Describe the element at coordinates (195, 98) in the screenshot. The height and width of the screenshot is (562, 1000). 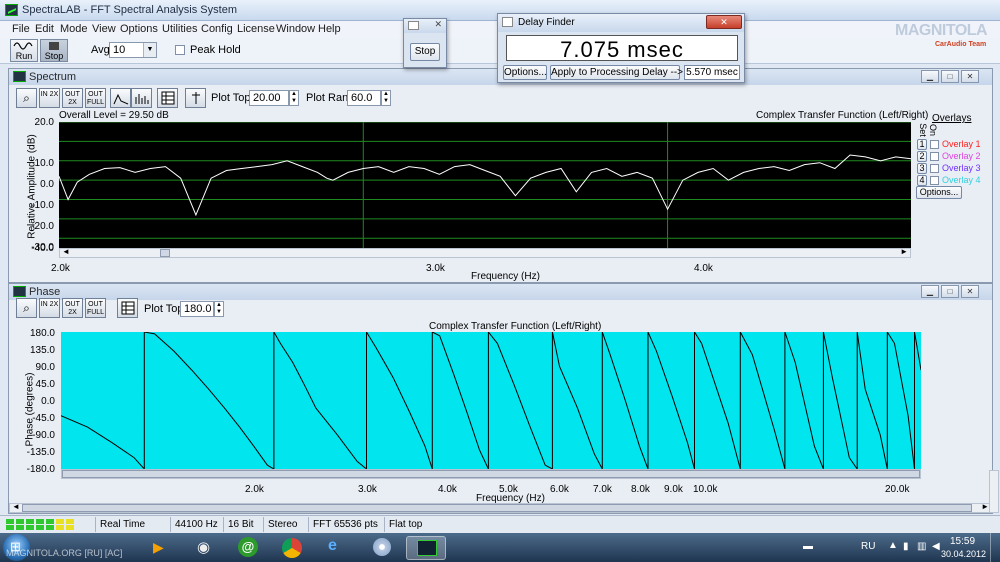
I see `spectrum-cursor-button` at that location.